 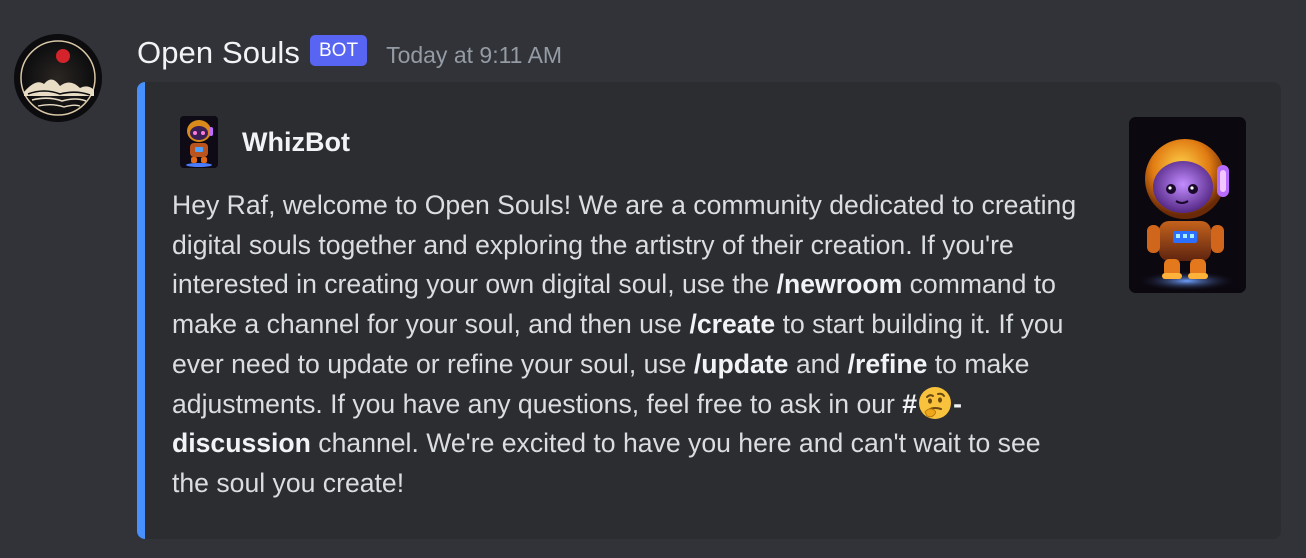 I want to click on embed-author: WhizBot, so click(x=265, y=142).